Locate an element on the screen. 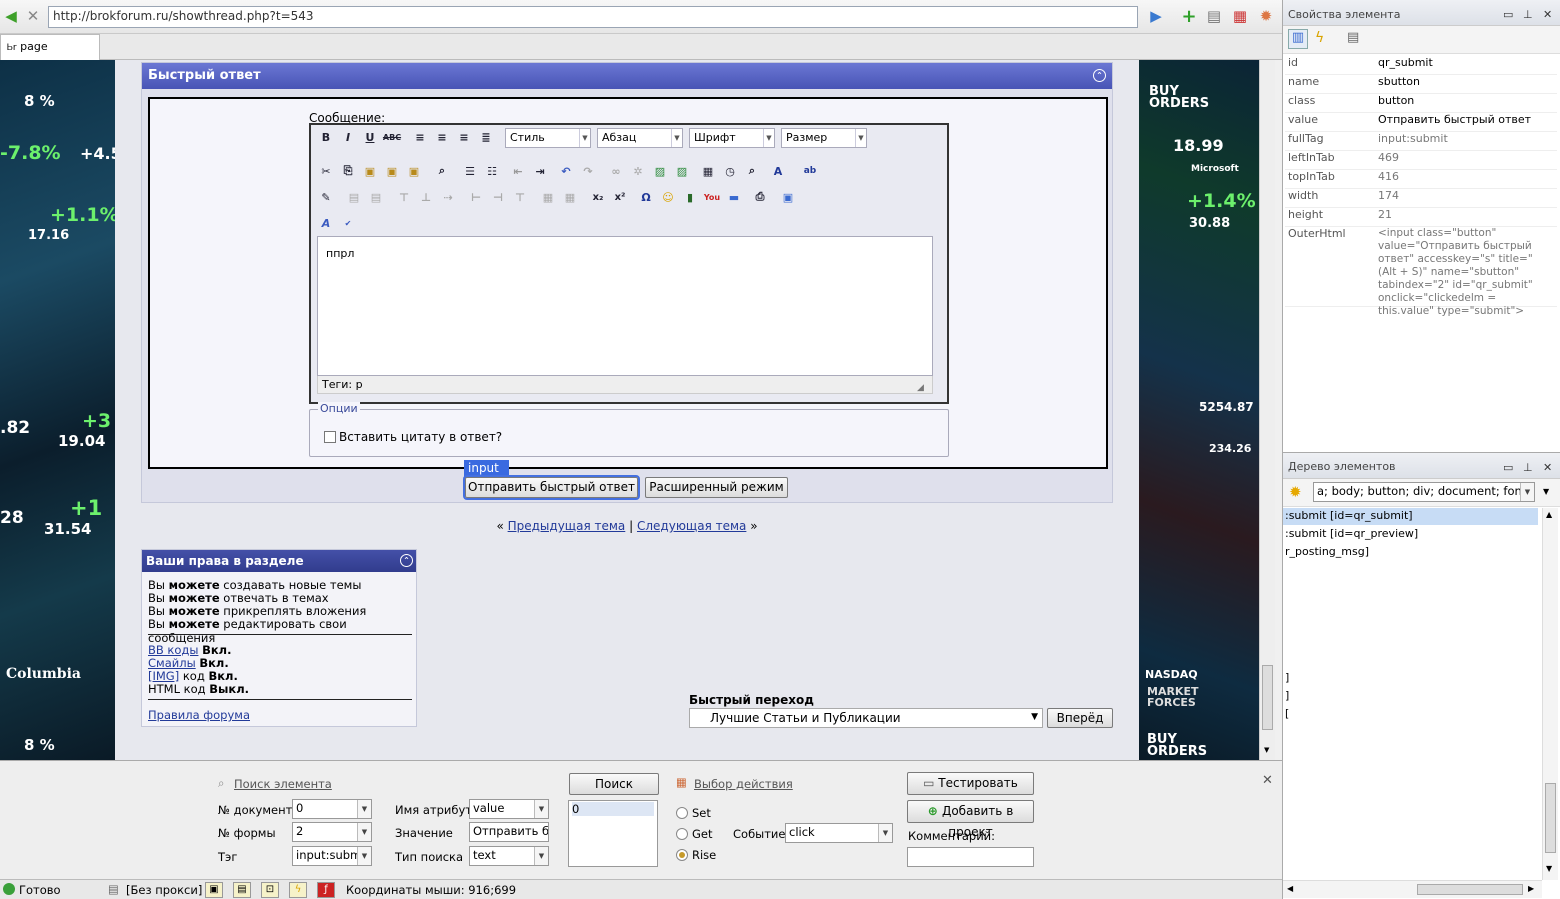 This screenshot has width=1560, height=899. unlink-icon: ✲ is located at coordinates (638, 171).